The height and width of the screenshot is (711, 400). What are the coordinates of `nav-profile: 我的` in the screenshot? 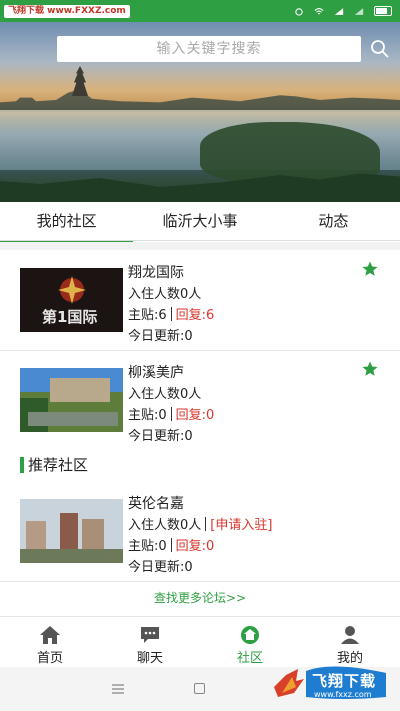 It's located at (350, 642).